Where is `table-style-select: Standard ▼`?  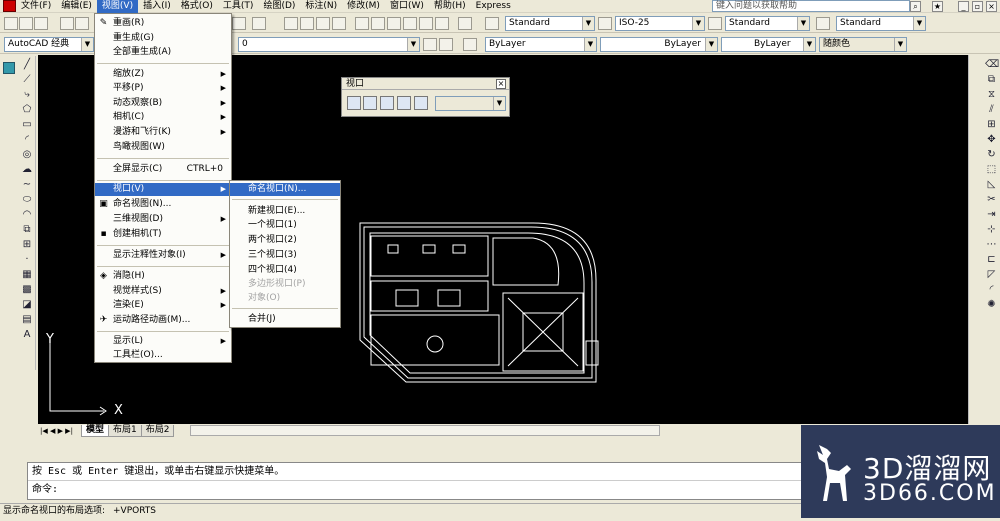
table-style-select: Standard ▼ is located at coordinates (767, 23).